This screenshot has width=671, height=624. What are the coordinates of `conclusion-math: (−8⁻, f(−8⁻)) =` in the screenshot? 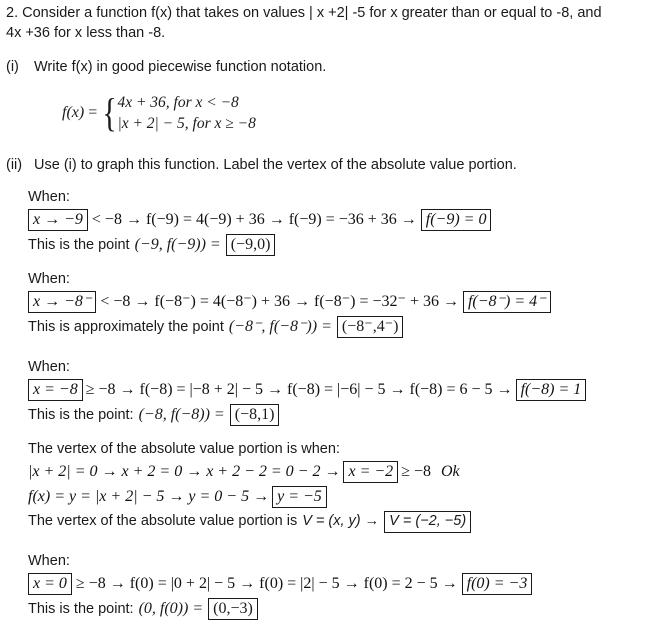 It's located at (280, 326).